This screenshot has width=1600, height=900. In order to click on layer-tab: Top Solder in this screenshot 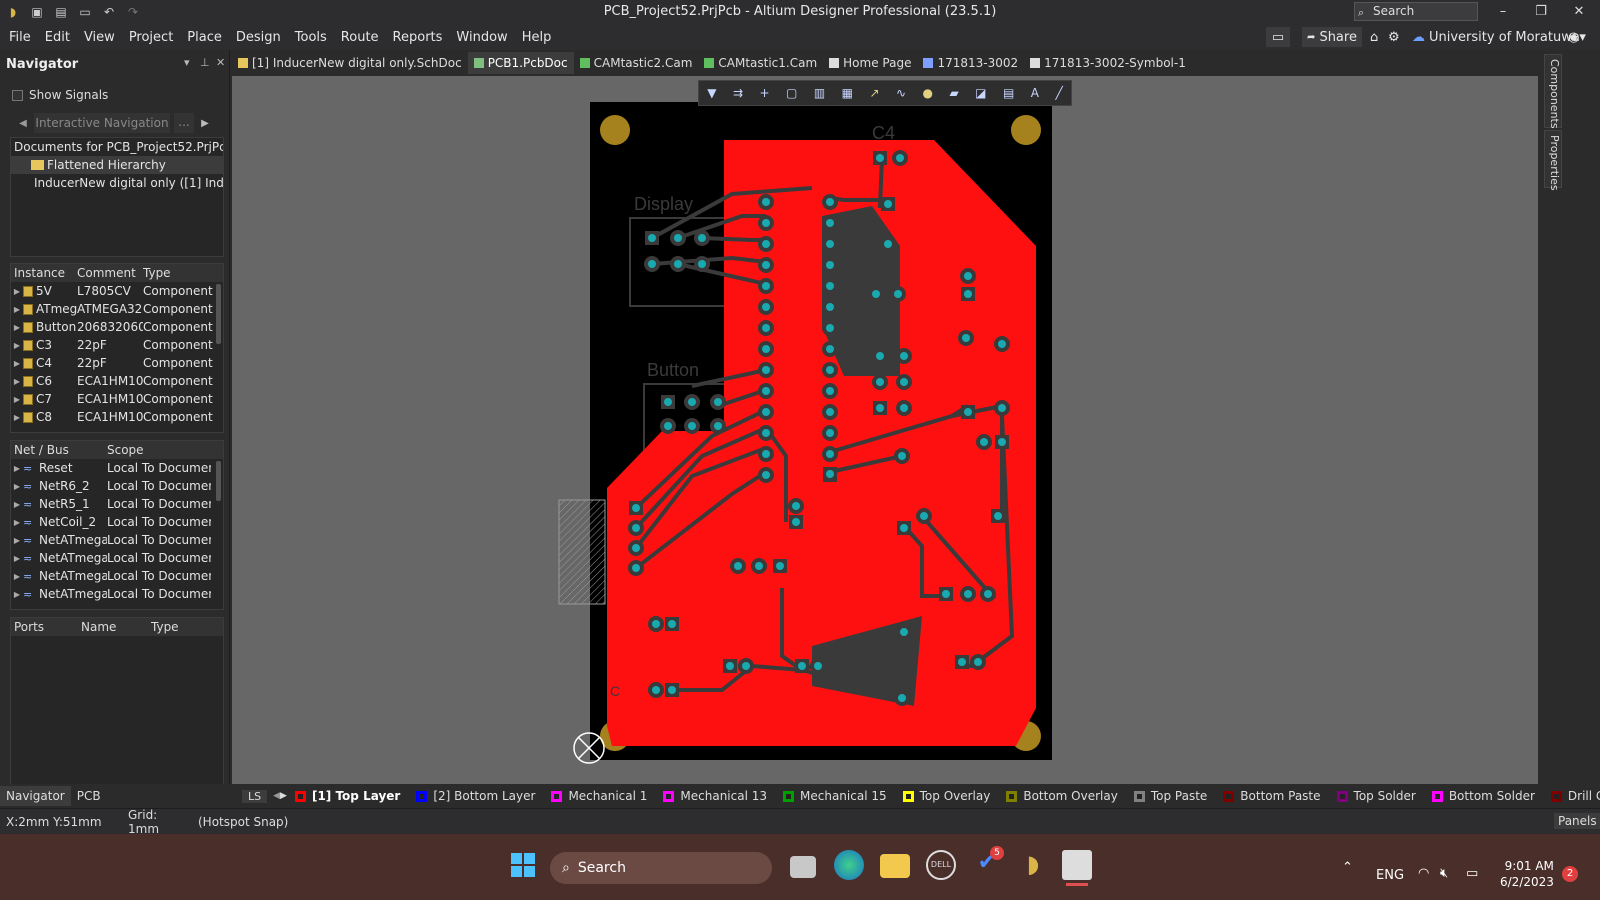, I will do `click(1376, 796)`.